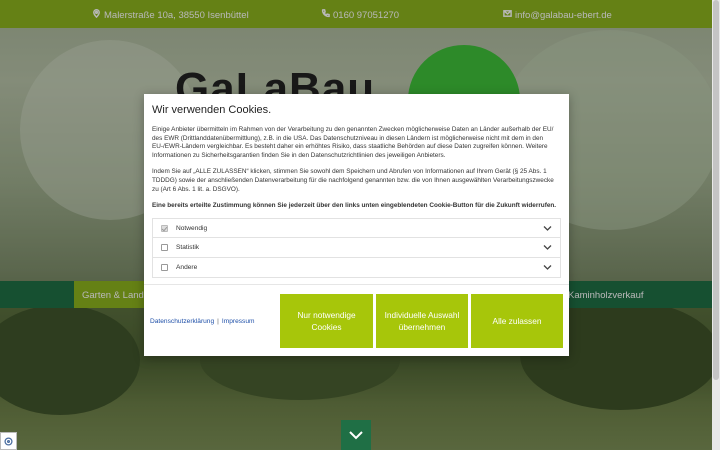  I want to click on cookie-category-list: Notwendig Statistik Andere, so click(356, 248).